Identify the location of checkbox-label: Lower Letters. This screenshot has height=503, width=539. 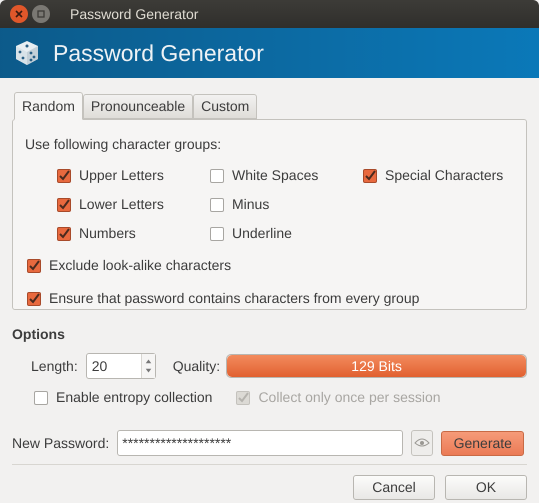
(121, 204).